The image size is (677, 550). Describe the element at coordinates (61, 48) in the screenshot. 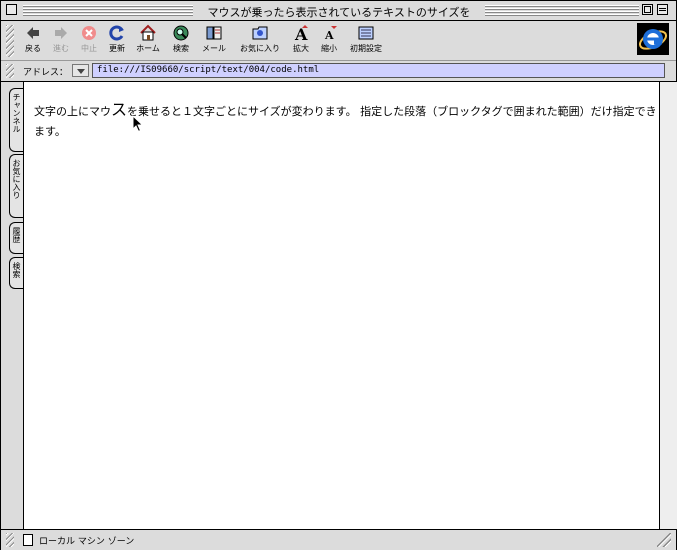

I see `forward-label: 進む` at that location.